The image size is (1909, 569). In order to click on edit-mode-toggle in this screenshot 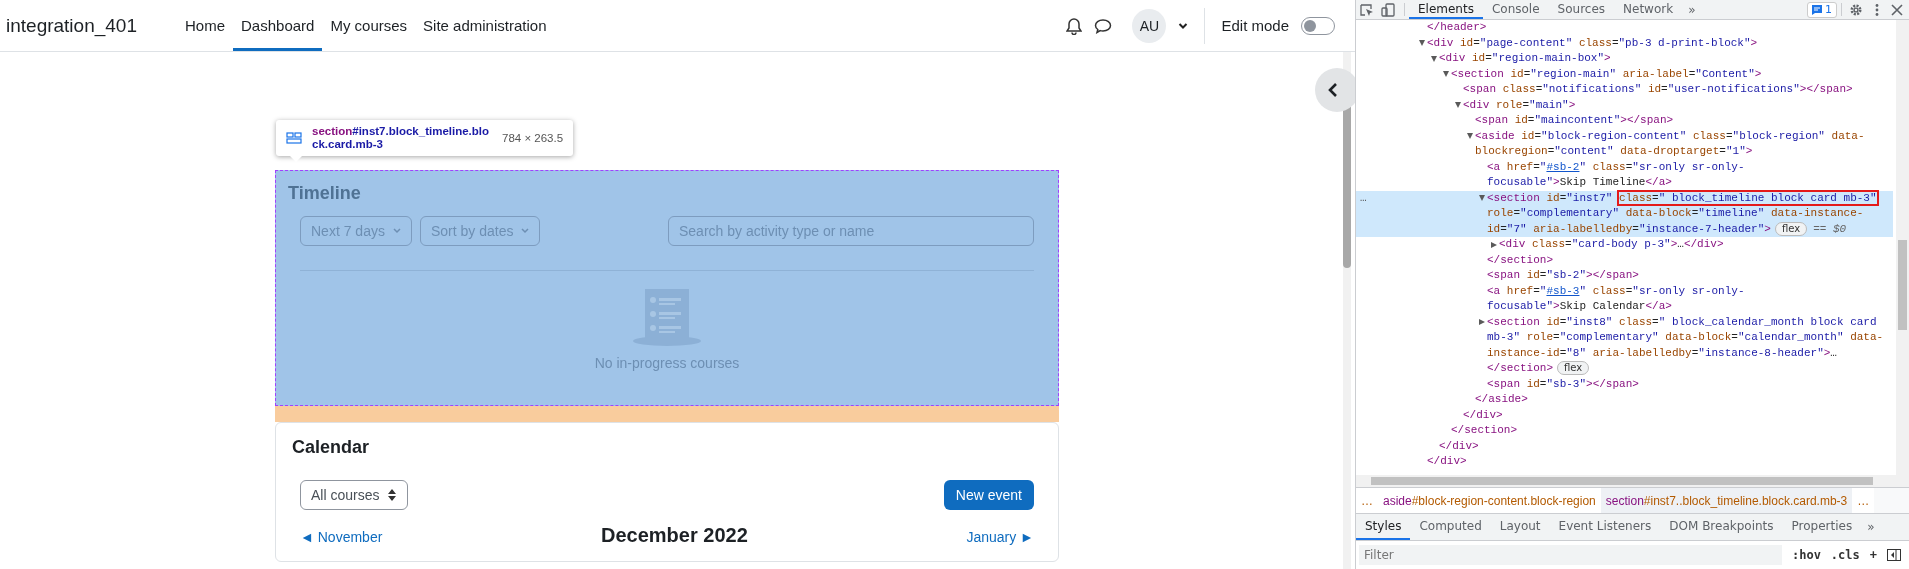, I will do `click(1318, 25)`.